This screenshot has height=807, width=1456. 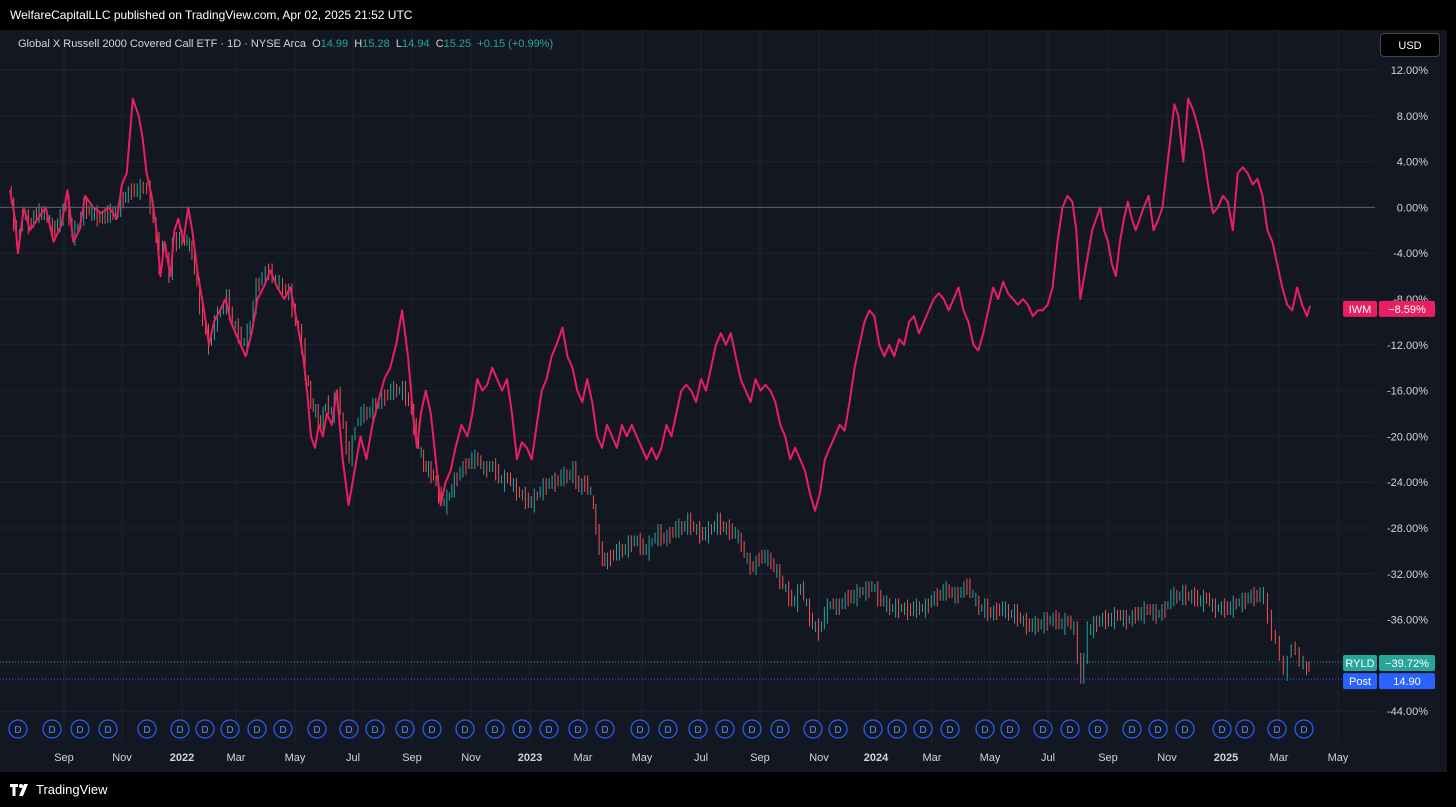 What do you see at coordinates (1407, 621) in the screenshot?
I see `y-tick-label: -36.00%` at bounding box center [1407, 621].